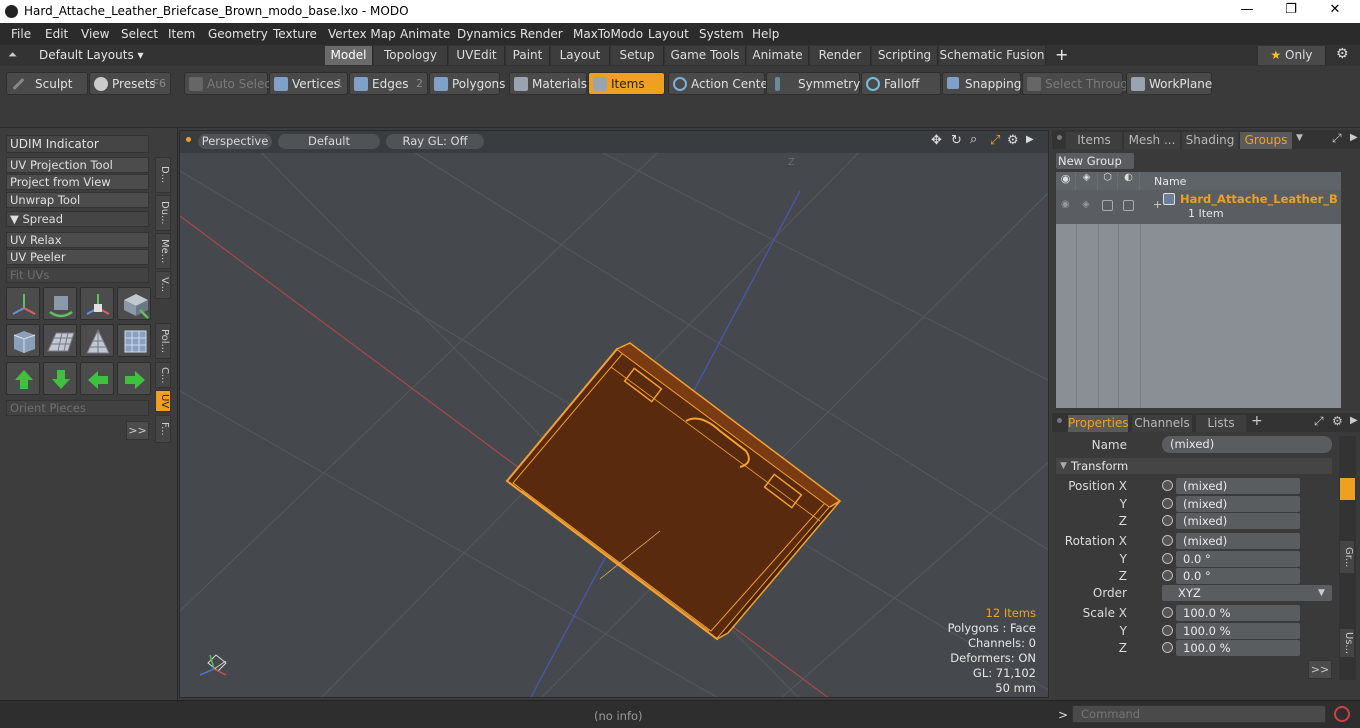 The image size is (1360, 728). Describe the element at coordinates (721, 34) in the screenshot. I see `menu-system: System` at that location.